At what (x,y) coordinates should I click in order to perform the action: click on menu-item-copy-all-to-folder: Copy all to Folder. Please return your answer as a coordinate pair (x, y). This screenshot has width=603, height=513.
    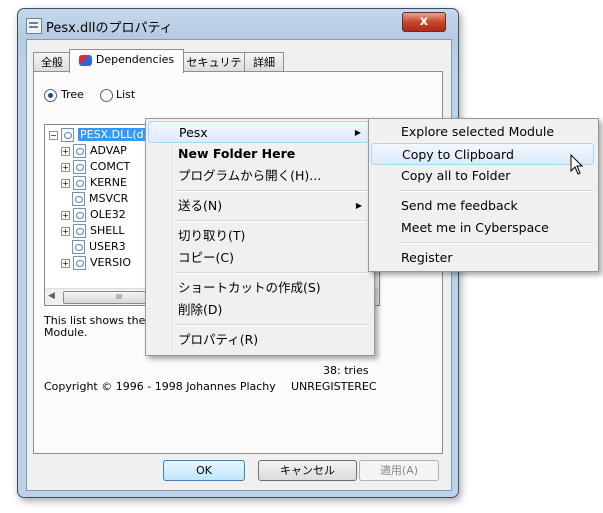
    Looking at the image, I should click on (482, 176).